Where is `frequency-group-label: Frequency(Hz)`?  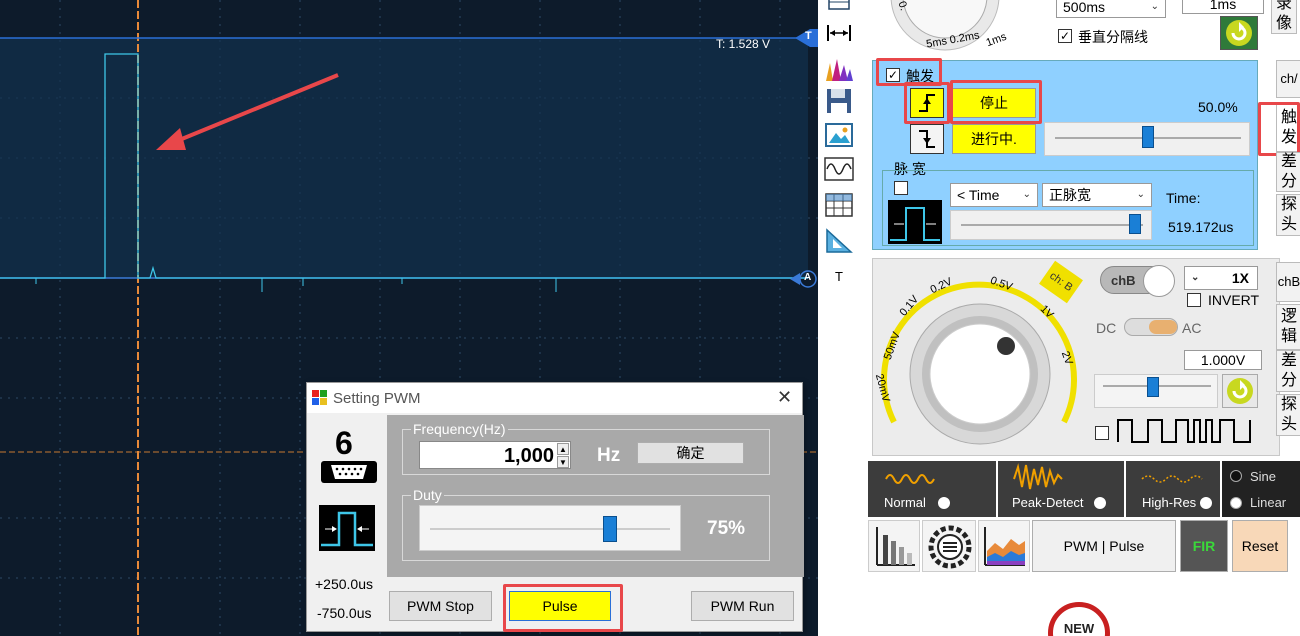 frequency-group-label: Frequency(Hz) is located at coordinates (459, 429).